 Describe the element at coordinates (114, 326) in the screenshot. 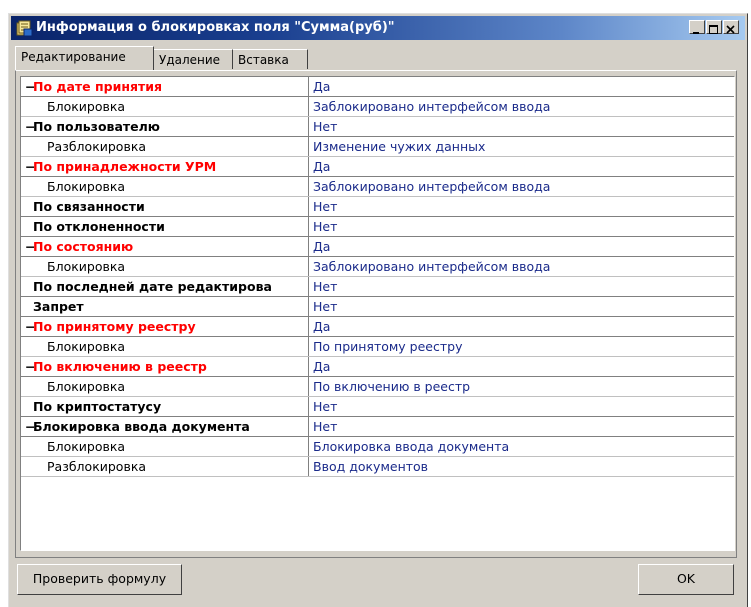

I see `property-name: По принятому реестру` at that location.